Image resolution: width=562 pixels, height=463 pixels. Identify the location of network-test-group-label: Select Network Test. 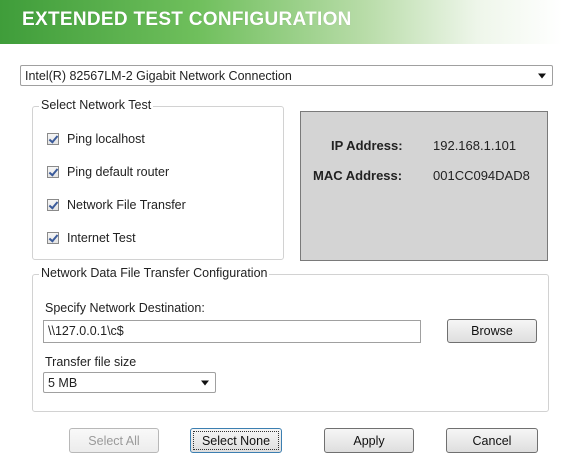
(96, 105).